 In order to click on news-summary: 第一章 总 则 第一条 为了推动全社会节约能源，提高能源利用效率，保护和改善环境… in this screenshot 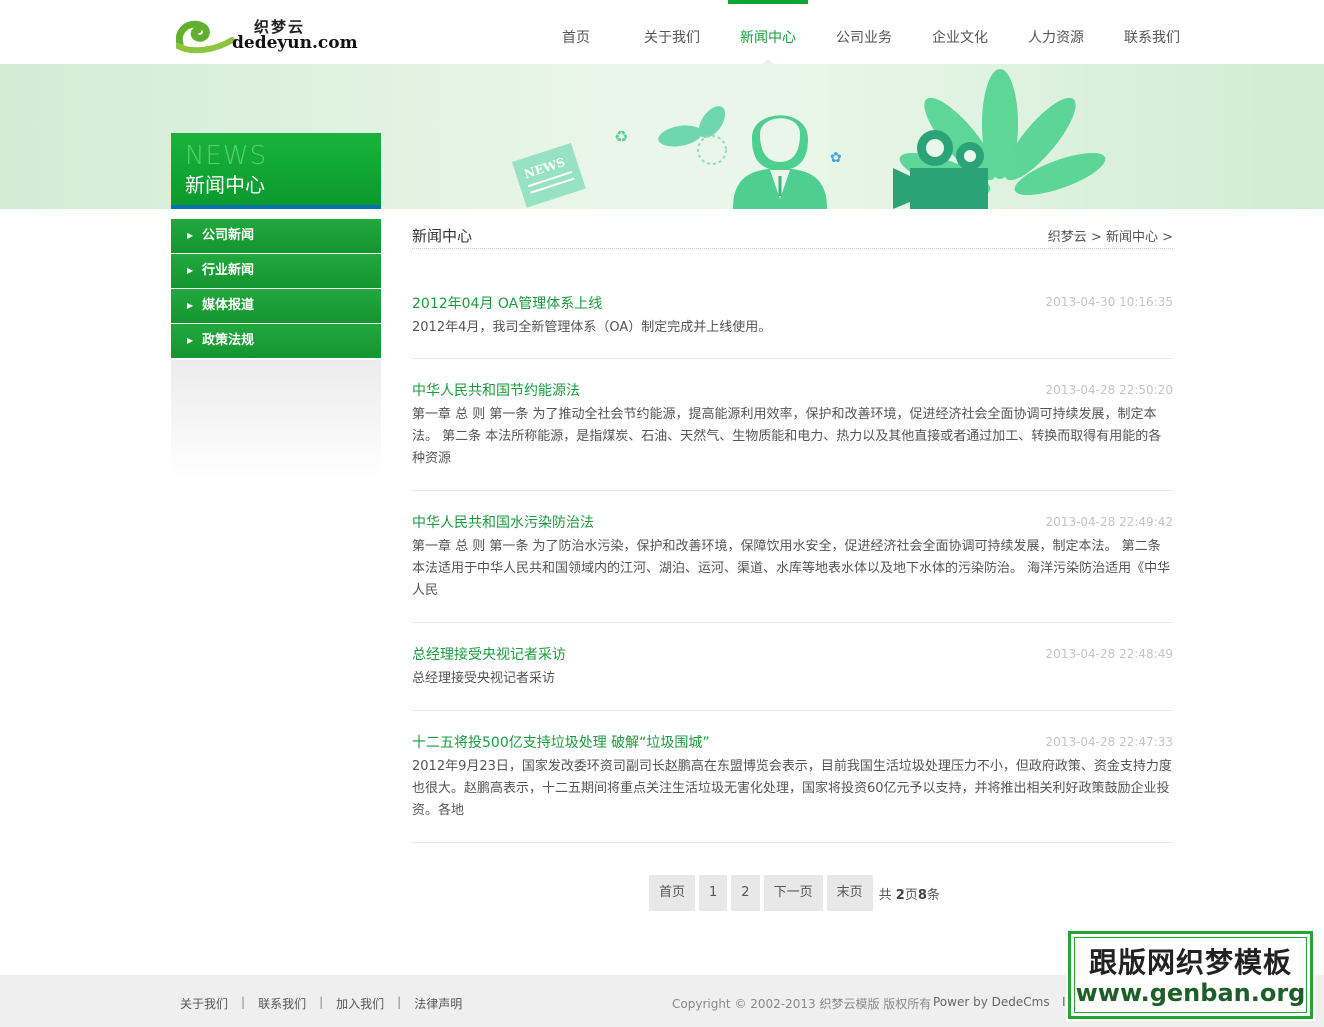, I will do `click(787, 436)`.